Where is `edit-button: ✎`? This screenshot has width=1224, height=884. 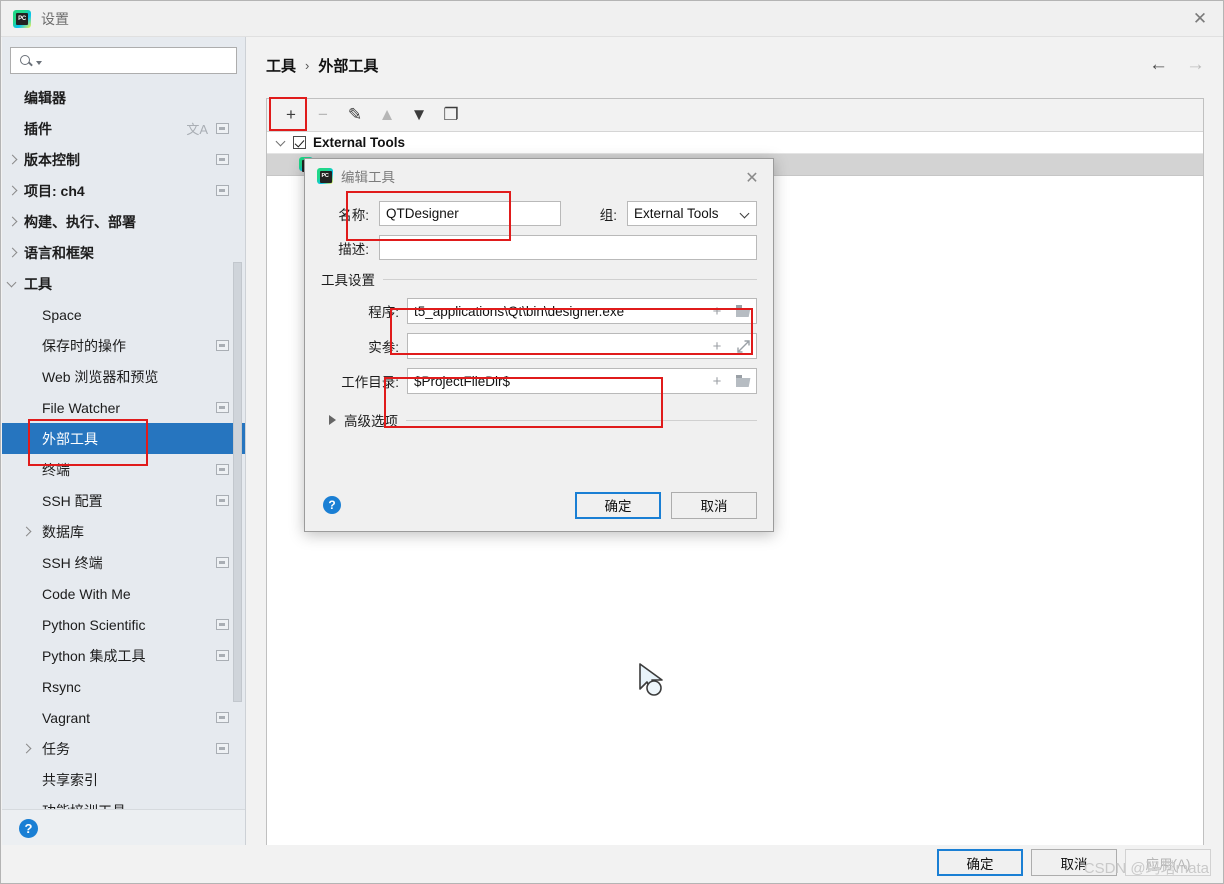 edit-button: ✎ is located at coordinates (355, 115).